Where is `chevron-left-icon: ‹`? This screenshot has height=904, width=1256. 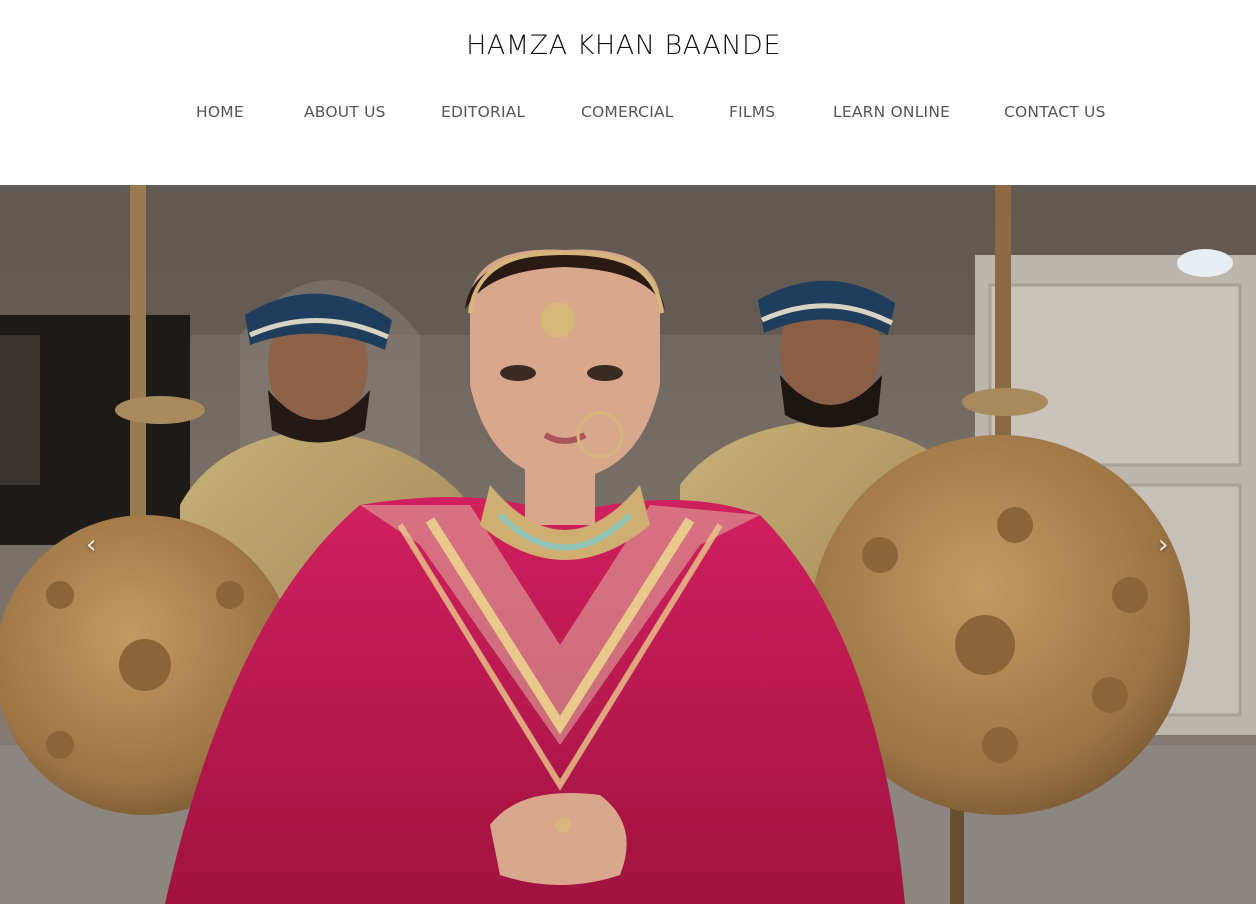
chevron-left-icon: ‹ is located at coordinates (97, 545).